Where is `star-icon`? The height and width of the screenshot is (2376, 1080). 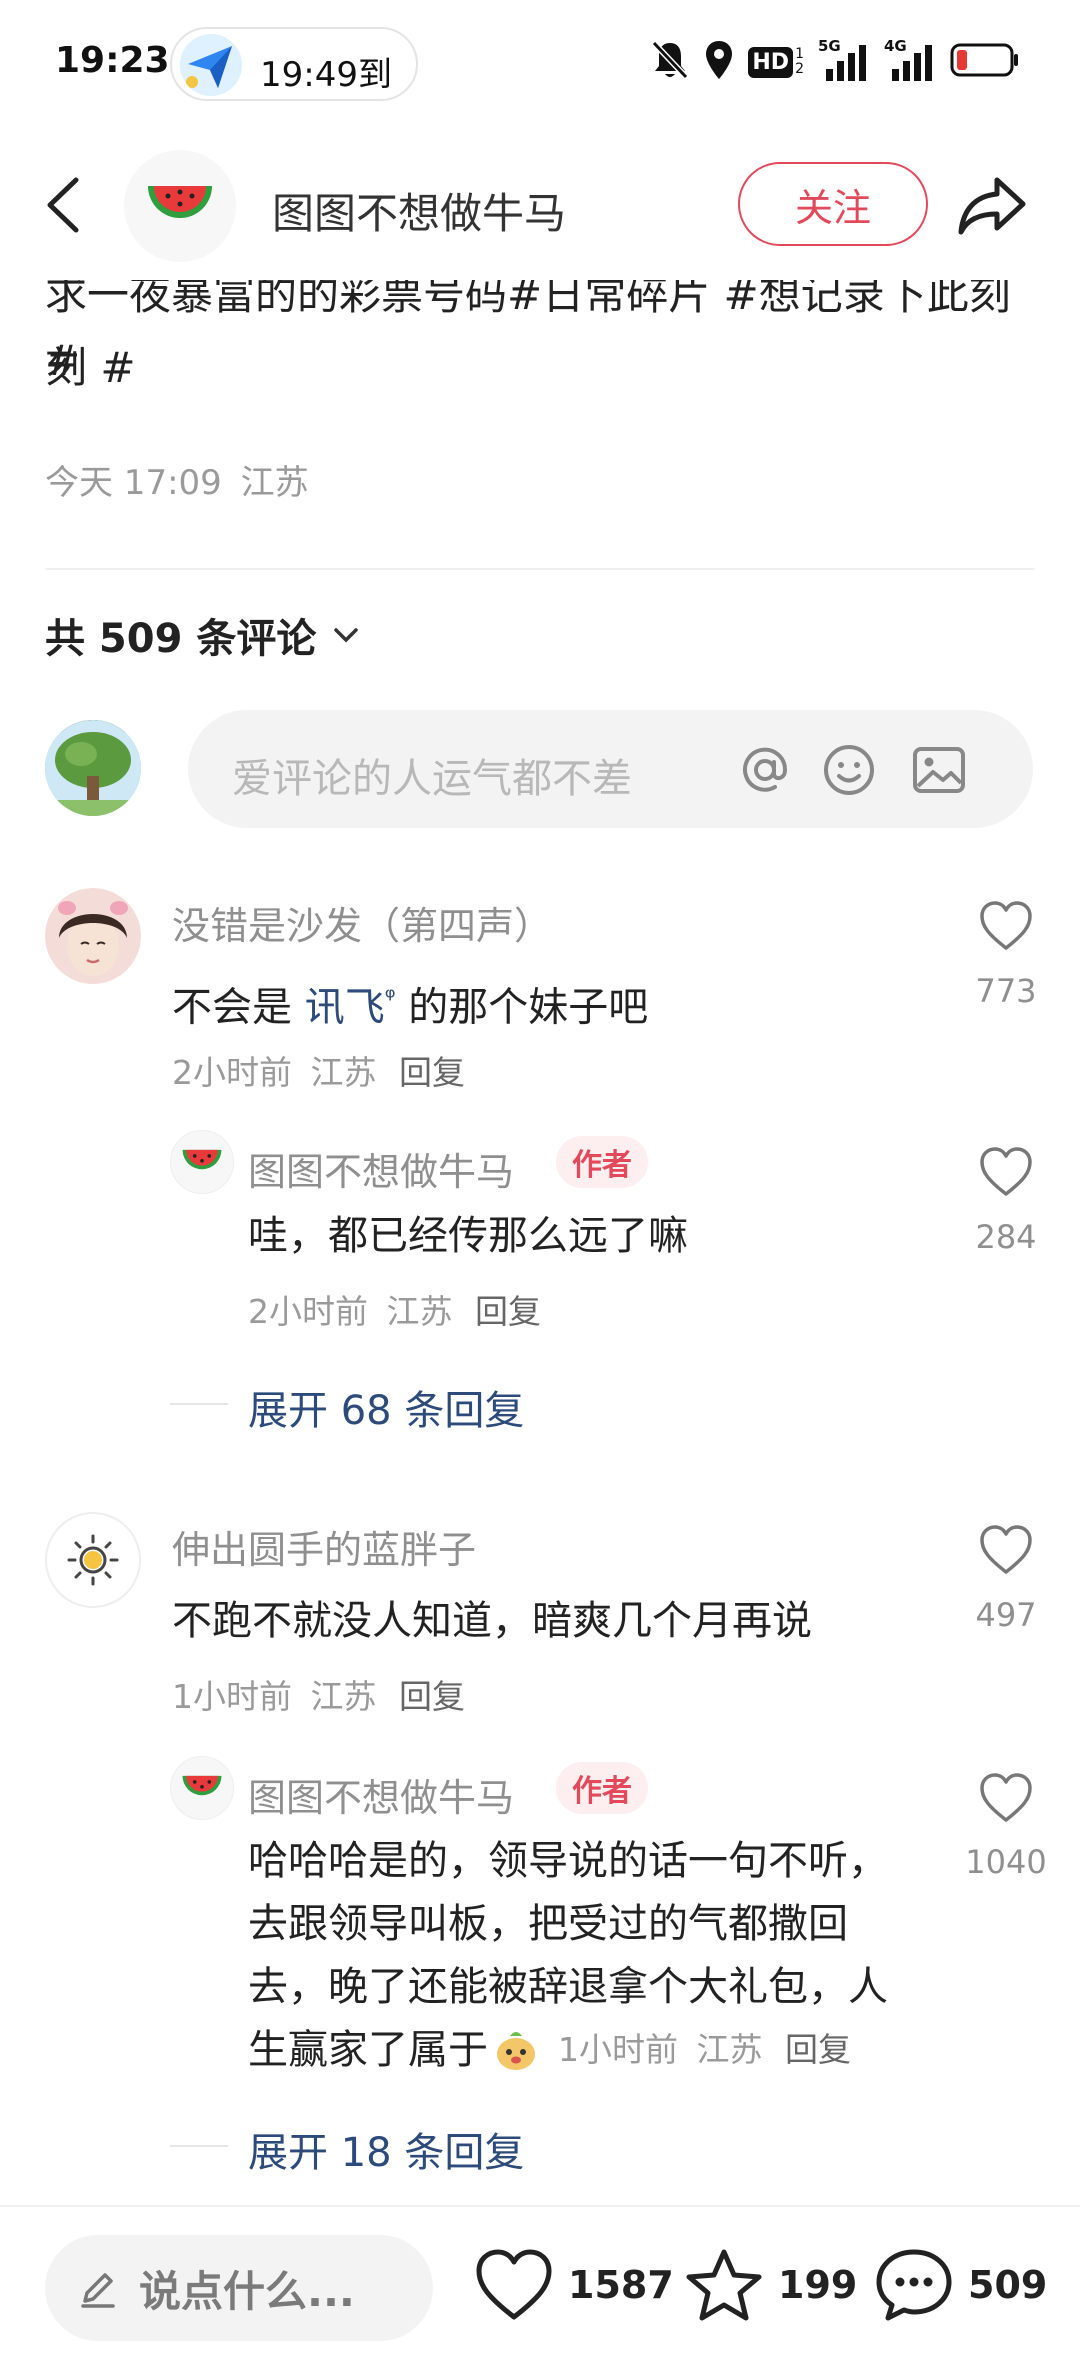
star-icon is located at coordinates (724, 2285).